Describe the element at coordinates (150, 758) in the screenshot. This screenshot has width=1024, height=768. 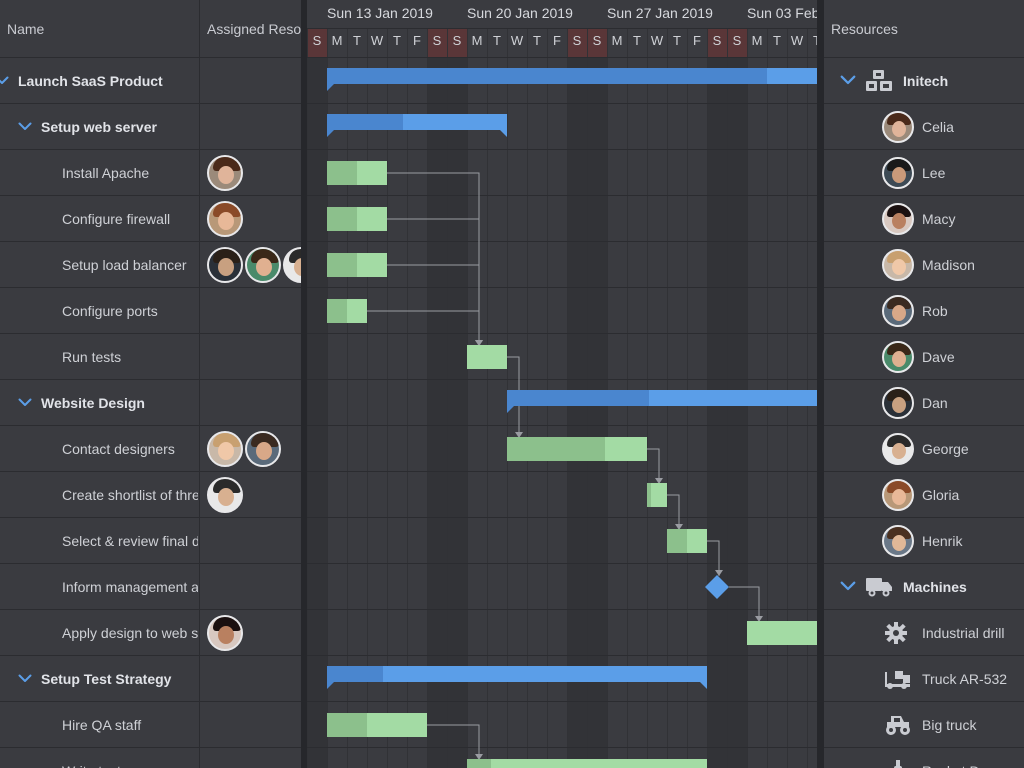
I see `task-row: Write test specs` at that location.